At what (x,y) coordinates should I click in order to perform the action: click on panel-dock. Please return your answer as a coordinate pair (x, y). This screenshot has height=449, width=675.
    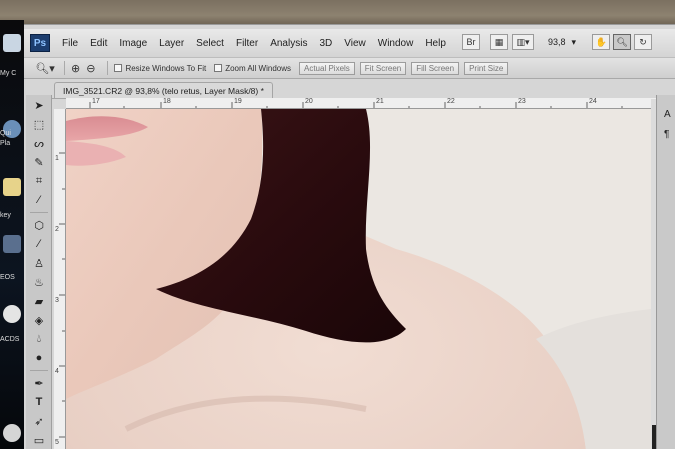
    Looking at the image, I should click on (665, 272).